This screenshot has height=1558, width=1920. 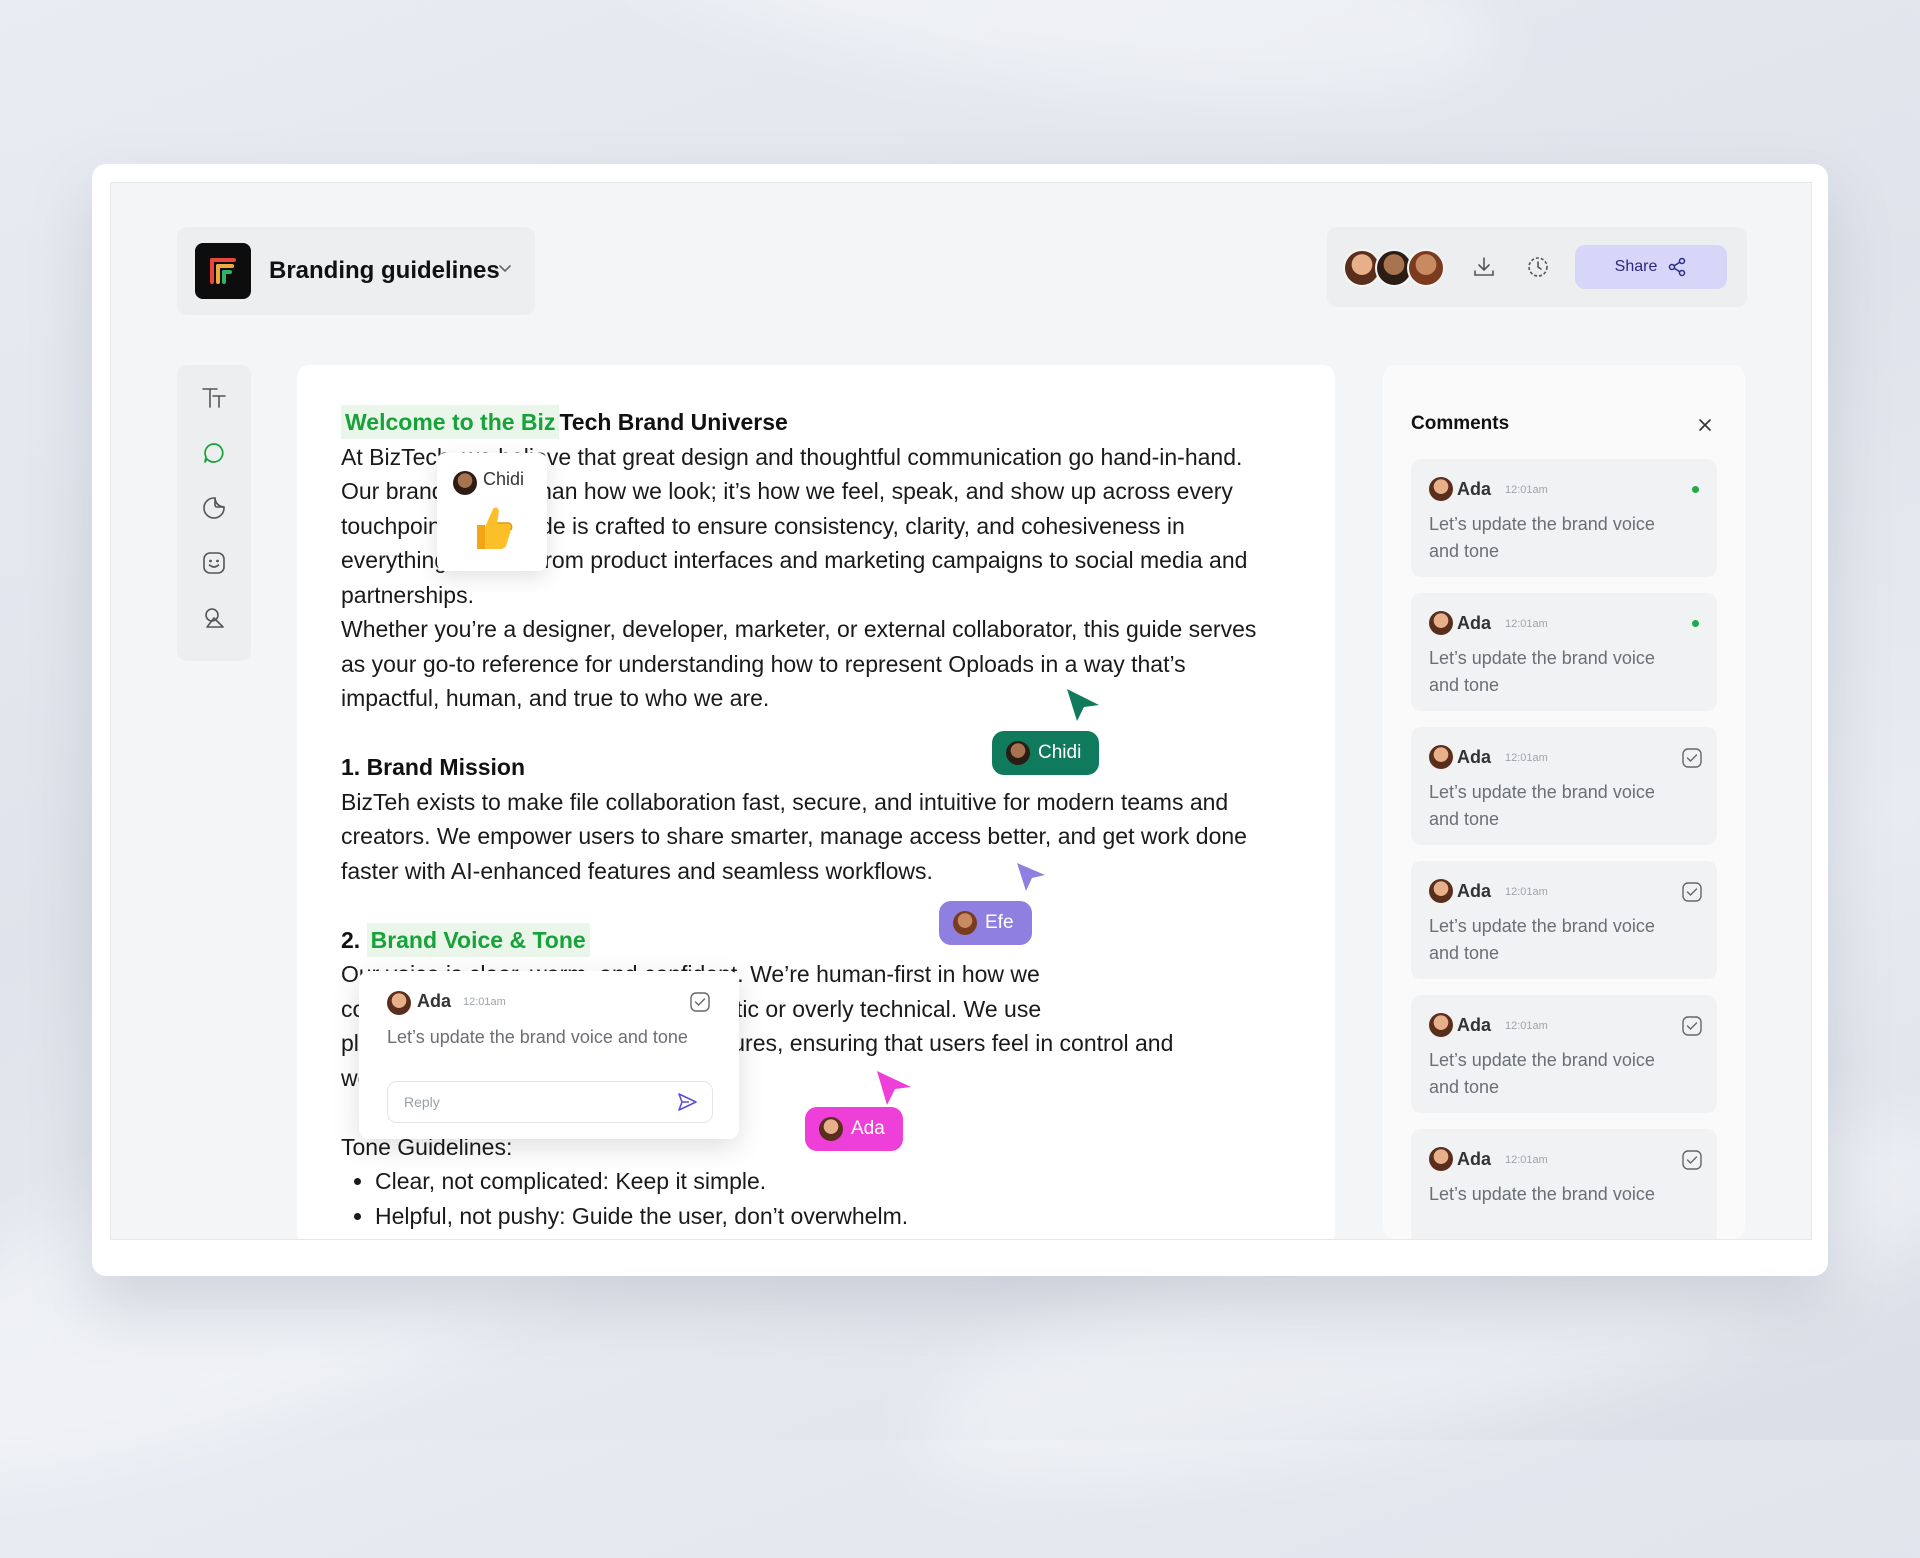 I want to click on history-icon, so click(x=1538, y=267).